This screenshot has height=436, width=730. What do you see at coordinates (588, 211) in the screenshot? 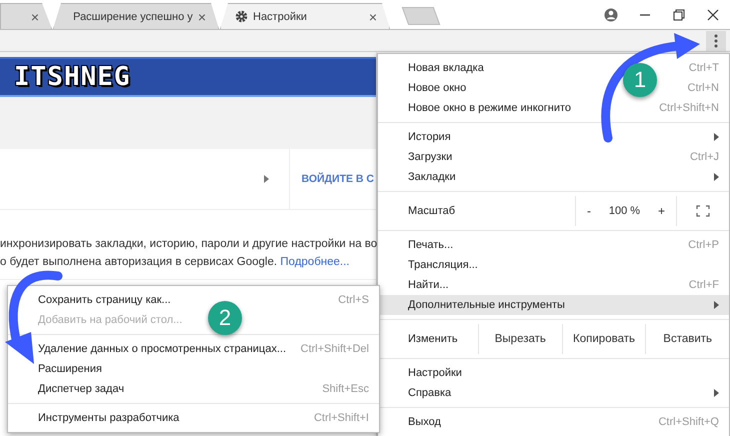
I see `zoom-out-button: -` at bounding box center [588, 211].